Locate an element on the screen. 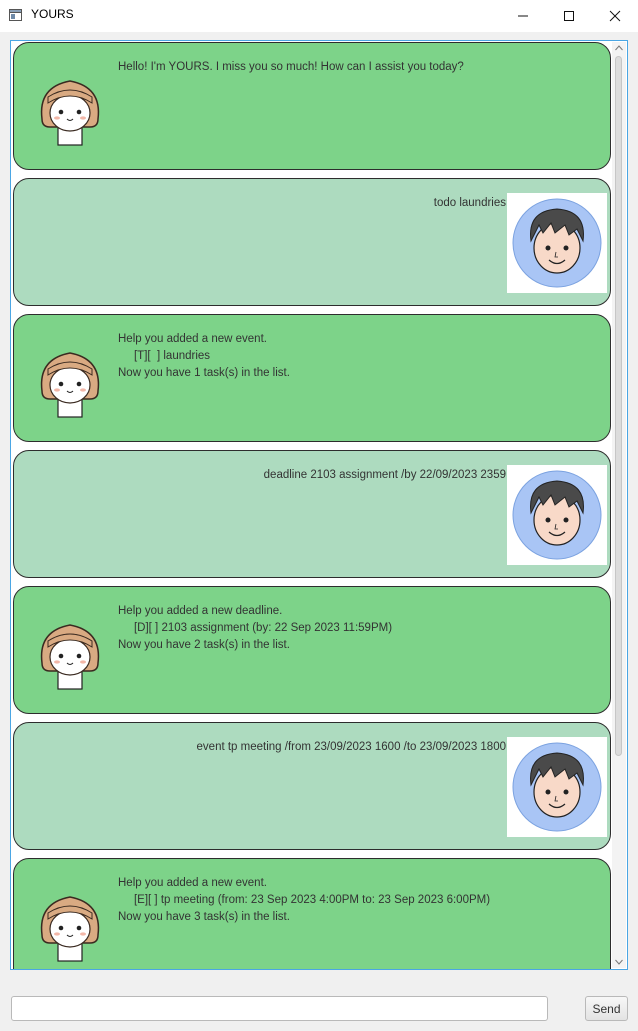 The width and height of the screenshot is (638, 1031). scroll-down-icon is located at coordinates (619, 962).